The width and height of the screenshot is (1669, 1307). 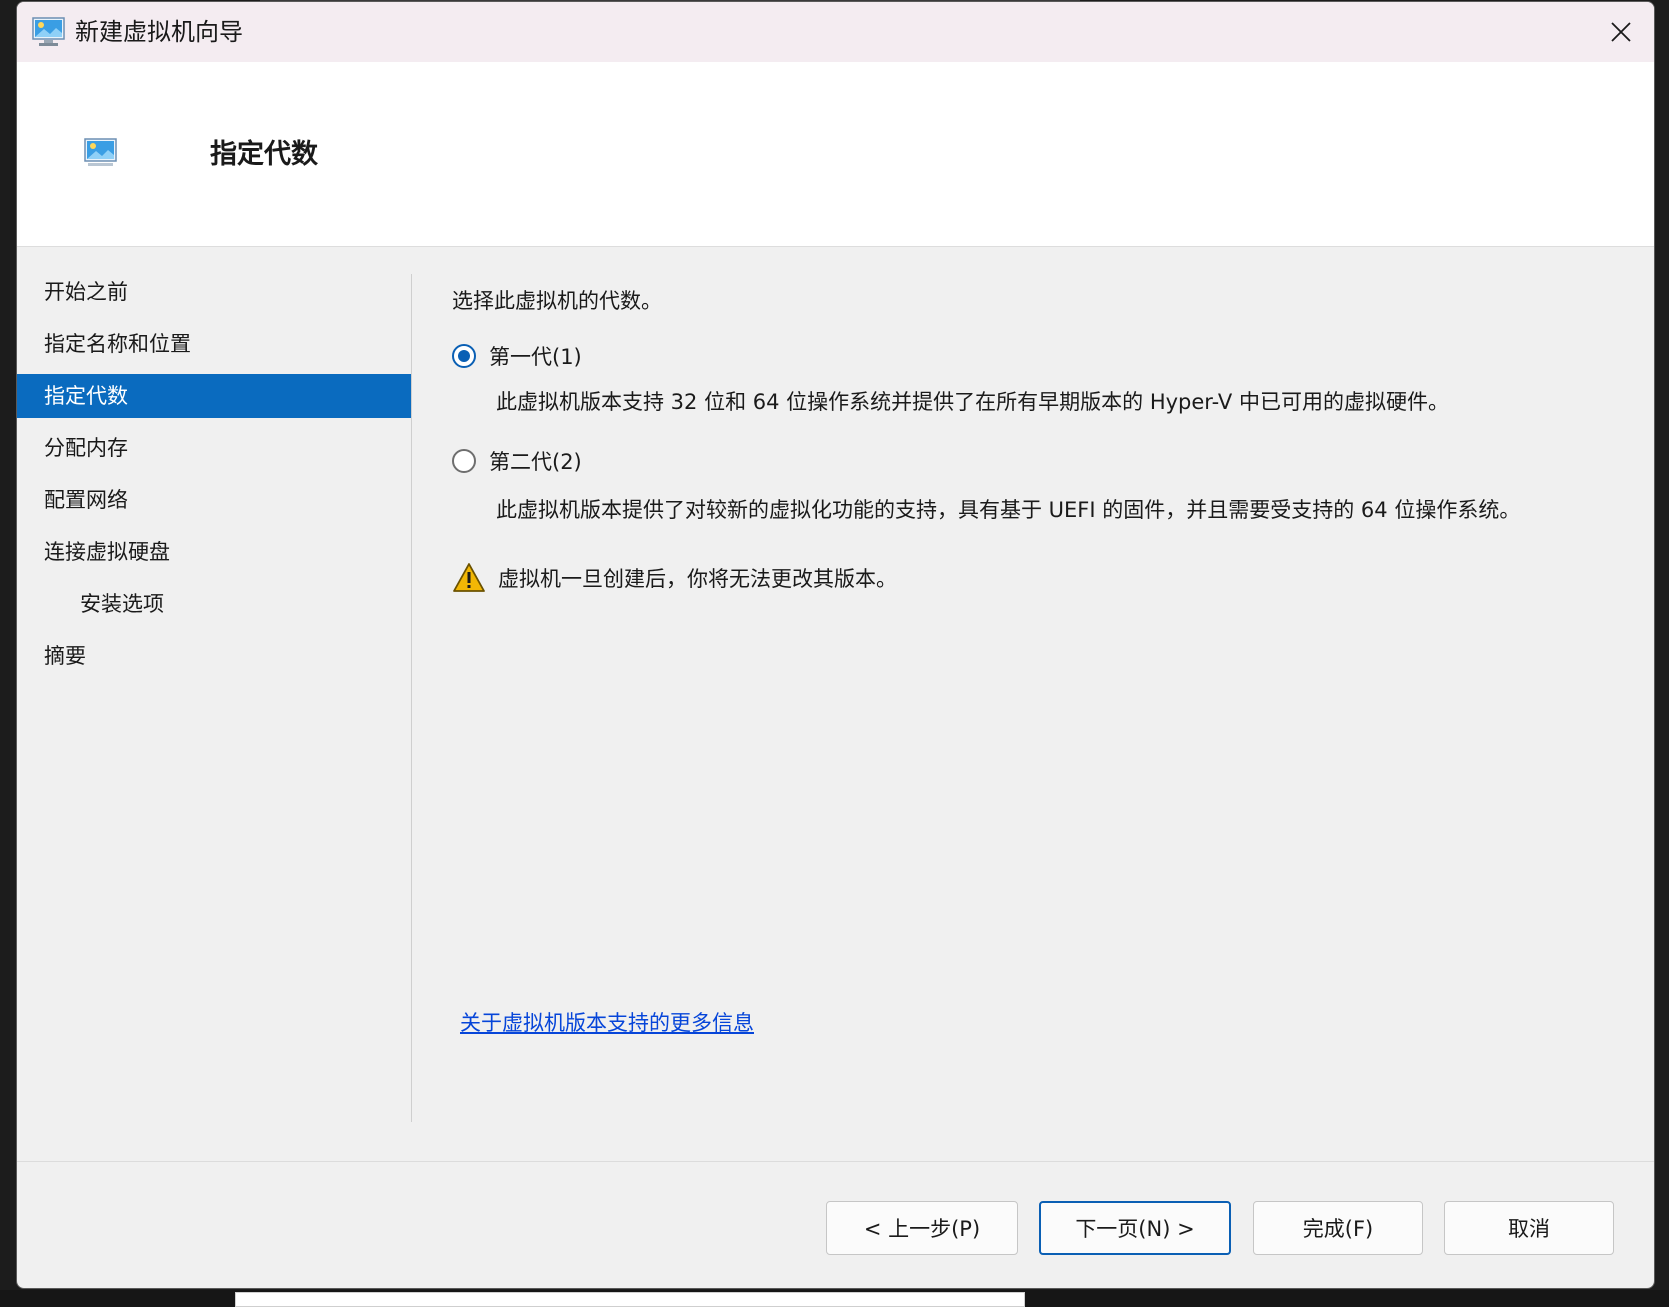 What do you see at coordinates (1338, 1228) in the screenshot?
I see `finish-button: 完成(F)` at bounding box center [1338, 1228].